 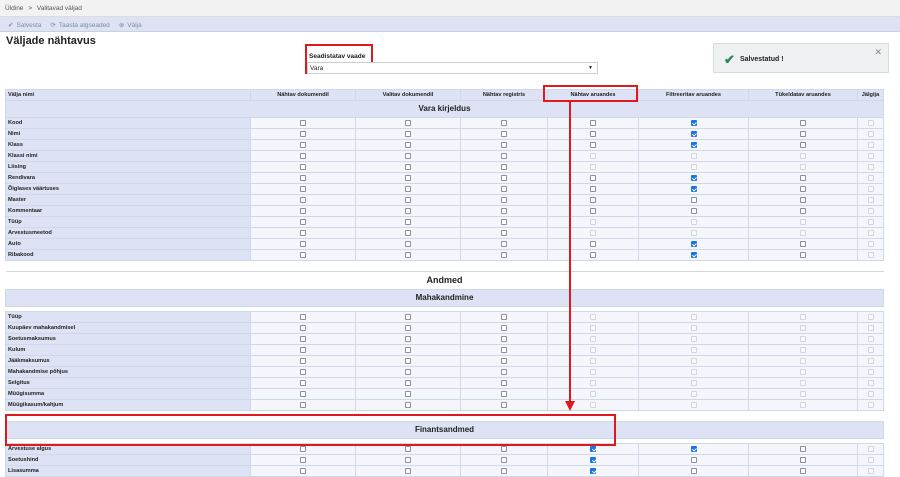 I want to click on breadcrumb-home: Üldine, so click(x=14, y=8).